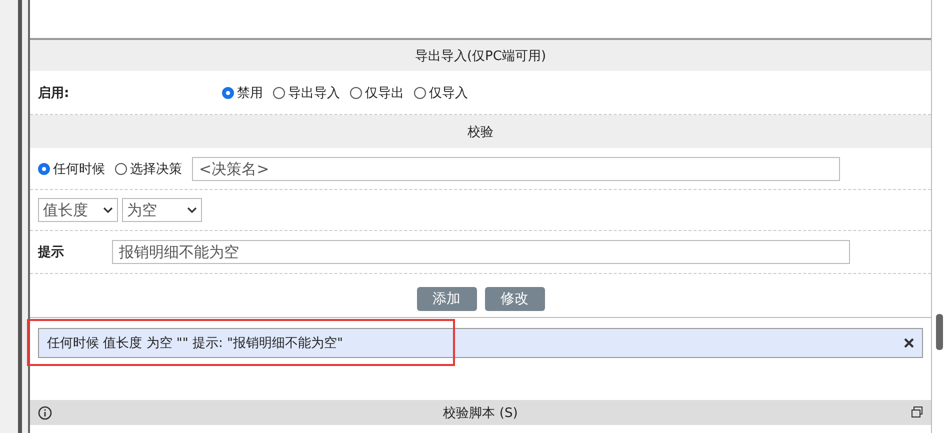 The image size is (947, 433). Describe the element at coordinates (514, 298) in the screenshot. I see `edit-button: 修改` at that location.